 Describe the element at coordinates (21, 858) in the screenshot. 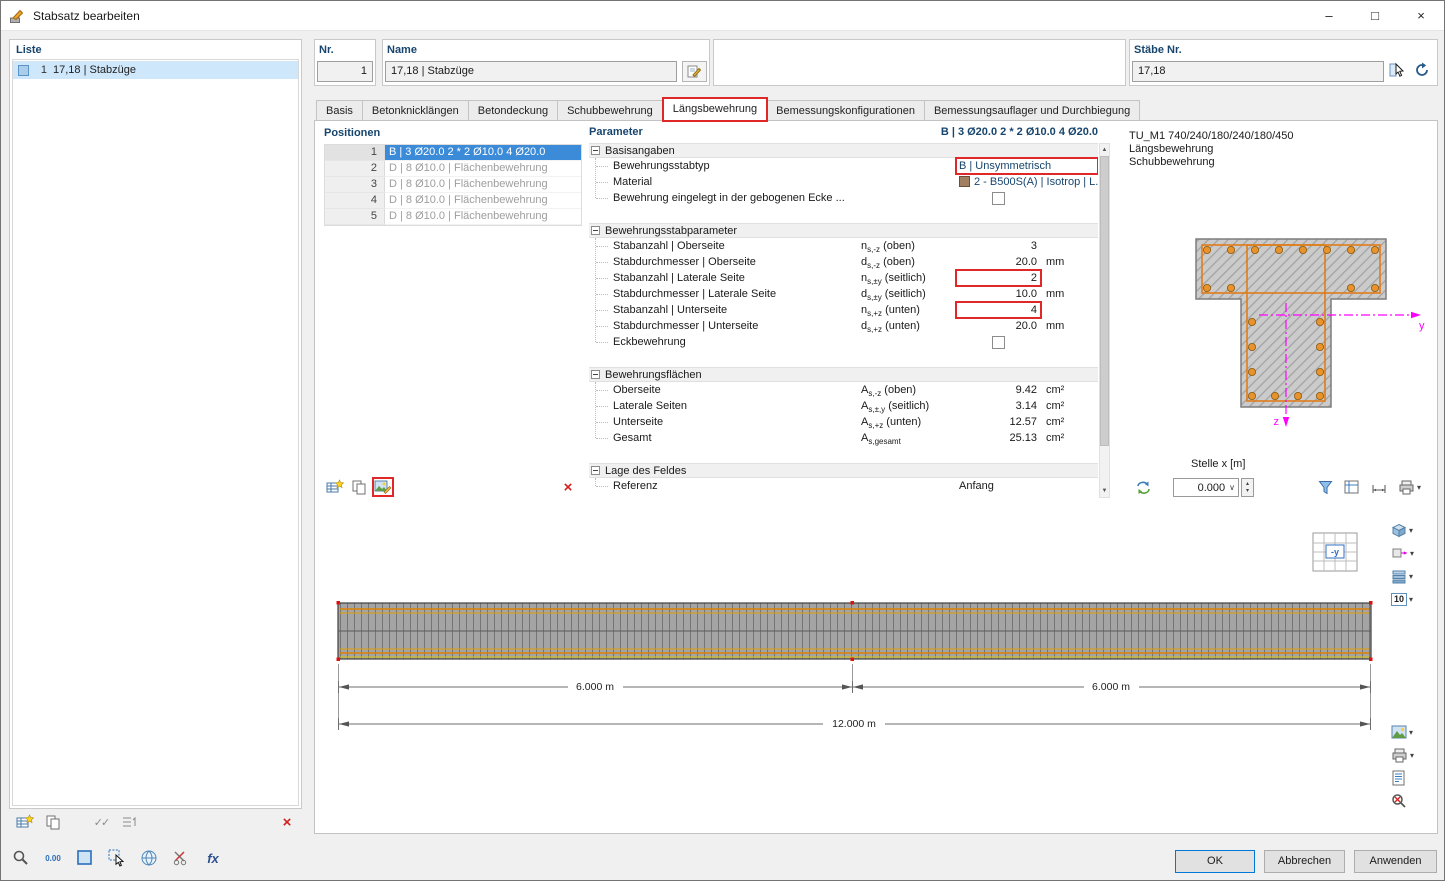

I see `find-button` at that location.